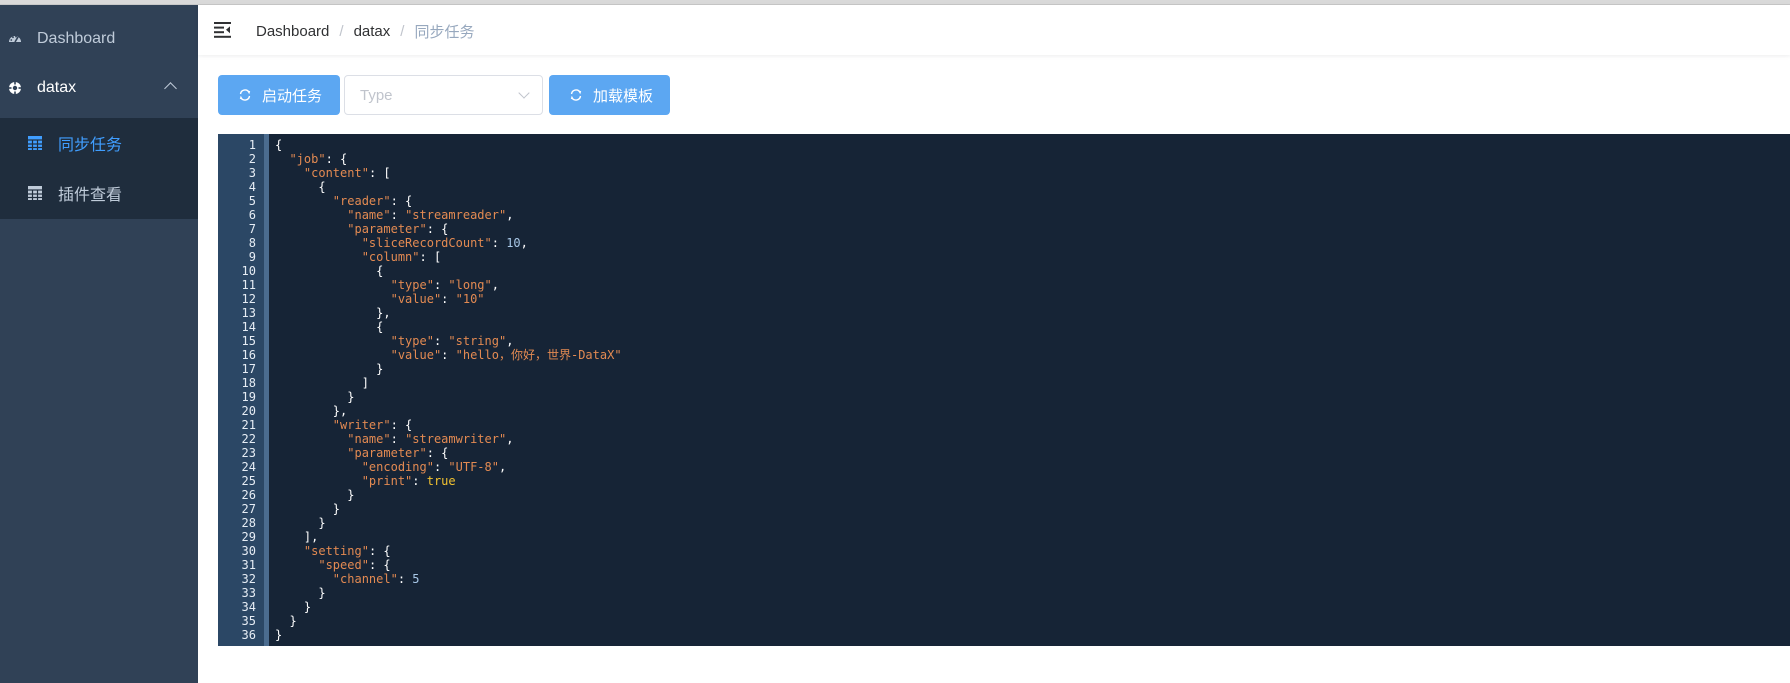  What do you see at coordinates (248, 439) in the screenshot?
I see `line-number: 22` at bounding box center [248, 439].